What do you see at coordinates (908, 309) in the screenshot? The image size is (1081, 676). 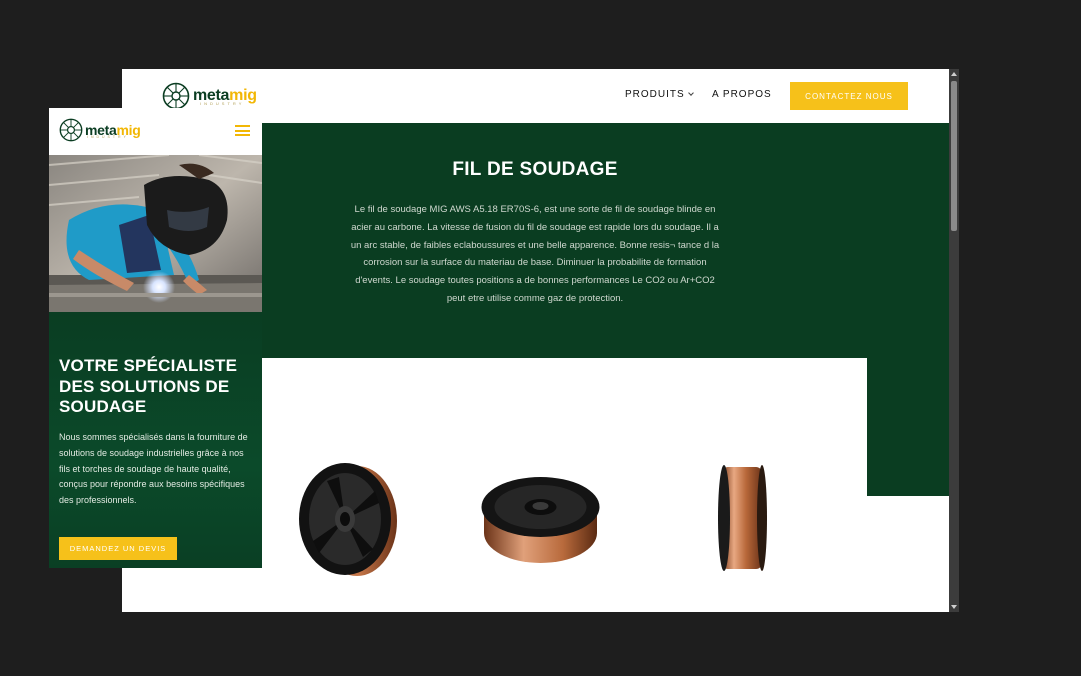 I see `hero-band-extension` at bounding box center [908, 309].